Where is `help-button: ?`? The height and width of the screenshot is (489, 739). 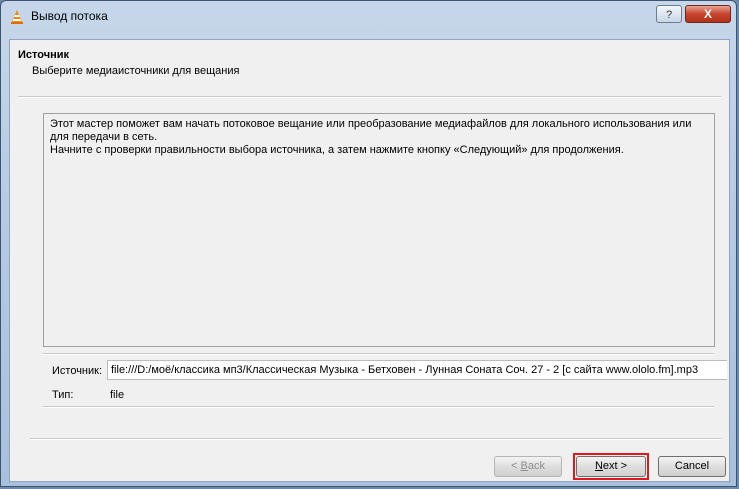 help-button: ? is located at coordinates (669, 14).